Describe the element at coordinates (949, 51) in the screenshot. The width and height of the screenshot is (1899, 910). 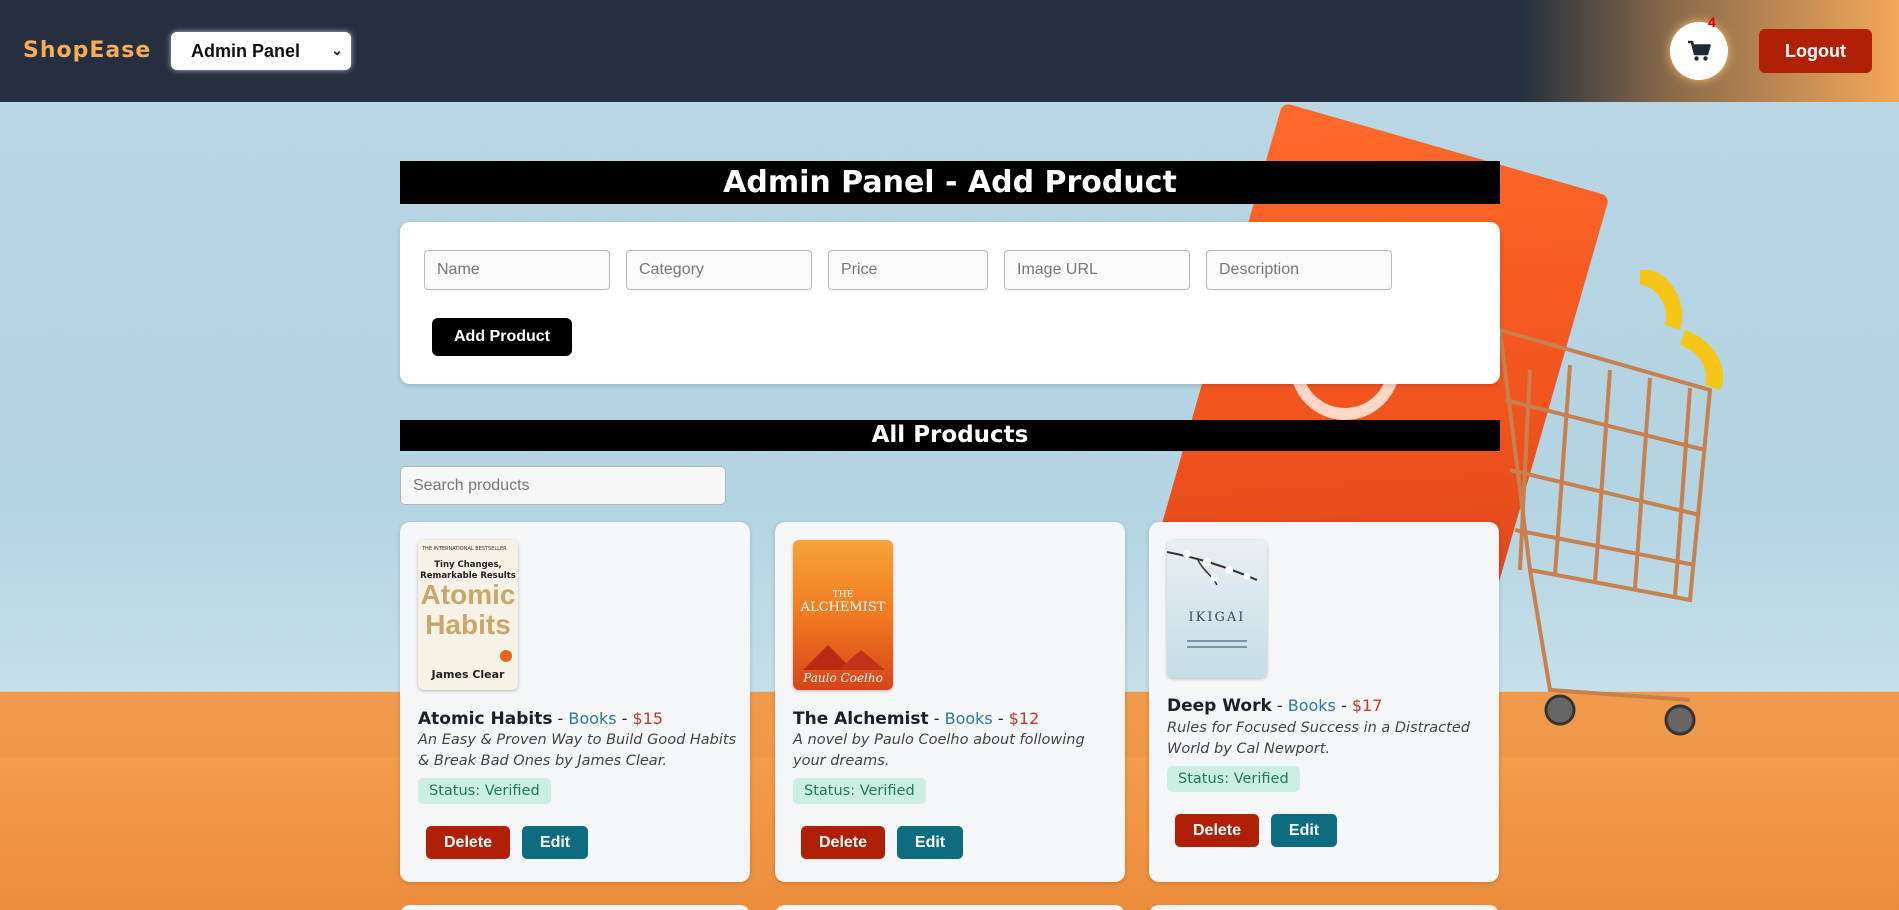
I see `top-navbar: ShopEase Admin Panel ⌄ 4 Logout` at that location.